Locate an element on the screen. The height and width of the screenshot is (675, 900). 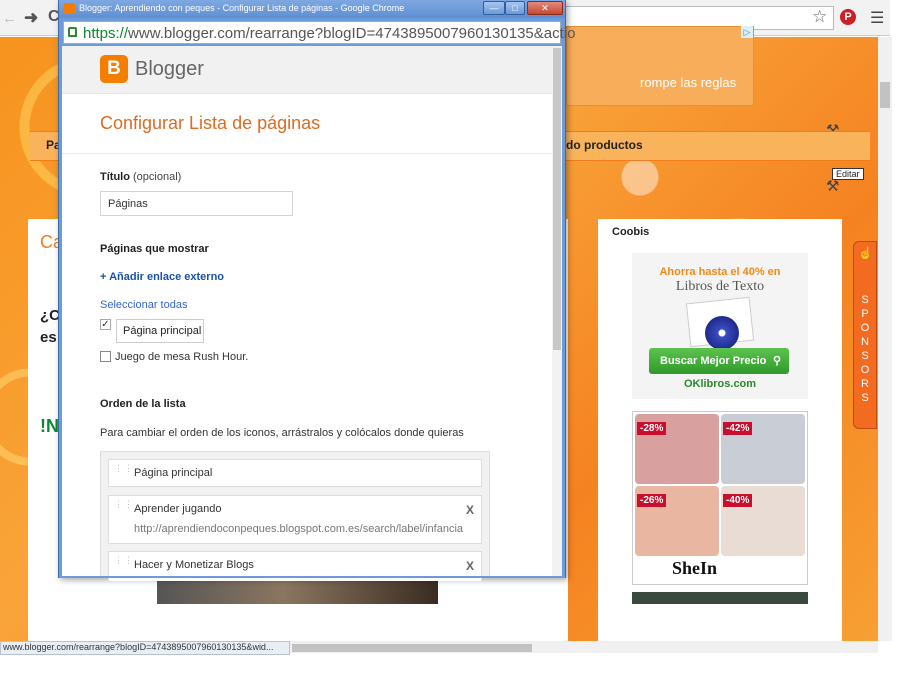
pinterest-icon: P is located at coordinates (848, 17).